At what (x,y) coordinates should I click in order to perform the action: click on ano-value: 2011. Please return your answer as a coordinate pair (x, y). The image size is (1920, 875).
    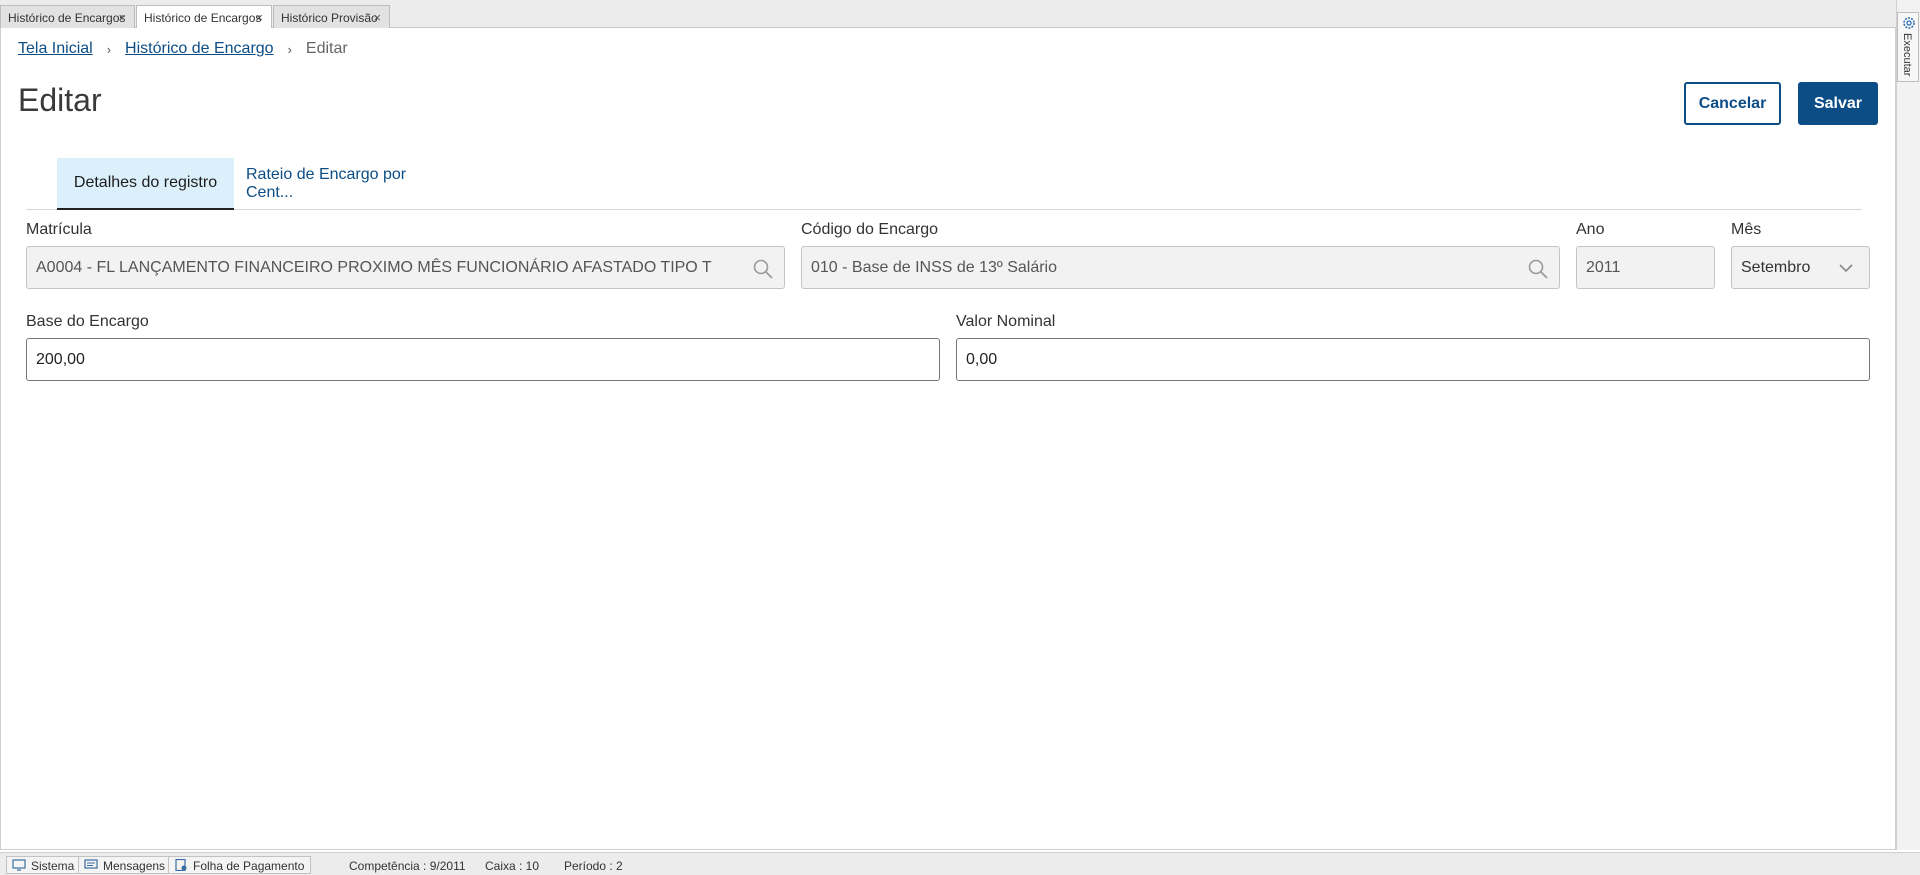
    Looking at the image, I should click on (1603, 267).